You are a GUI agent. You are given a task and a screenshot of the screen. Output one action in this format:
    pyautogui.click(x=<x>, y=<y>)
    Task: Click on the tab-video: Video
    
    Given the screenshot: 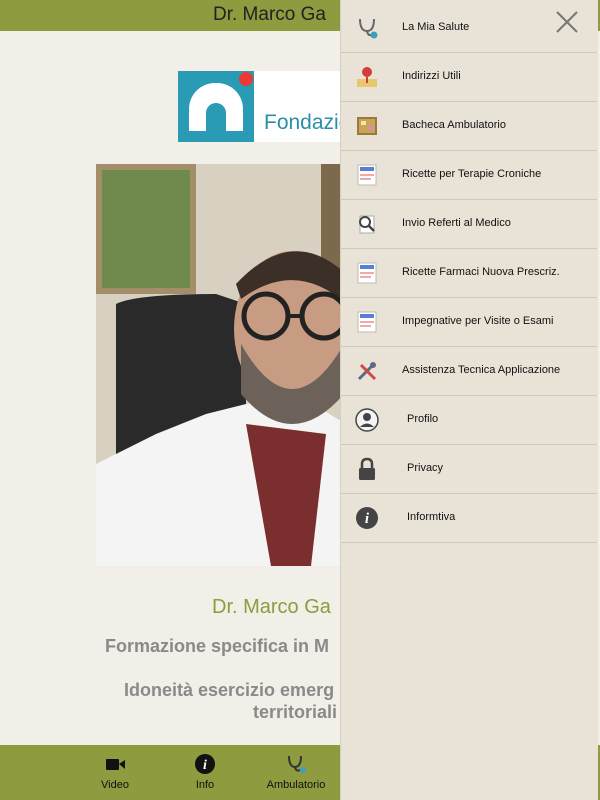 What is the action you would take?
    pyautogui.click(x=115, y=772)
    